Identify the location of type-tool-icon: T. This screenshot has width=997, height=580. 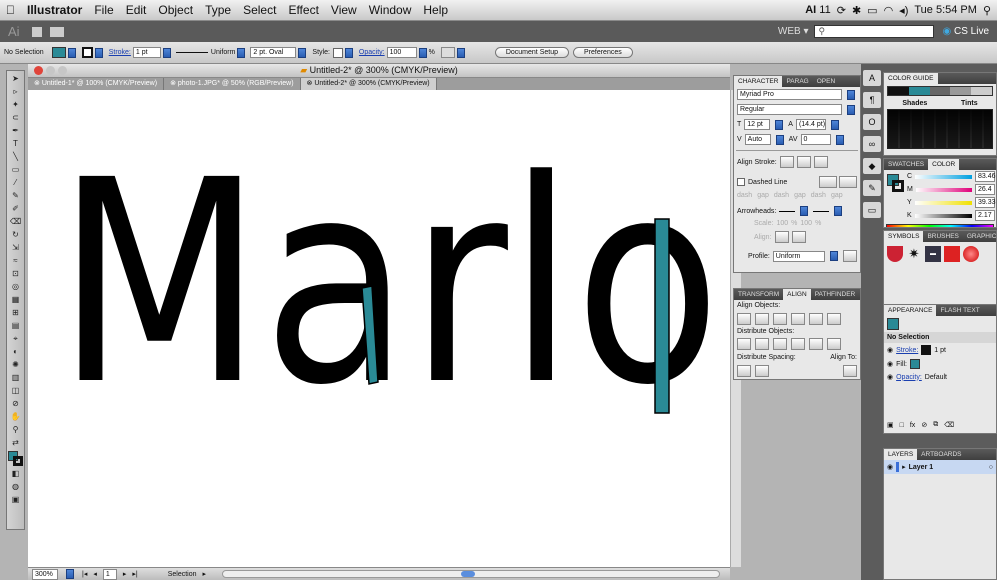
(15, 144).